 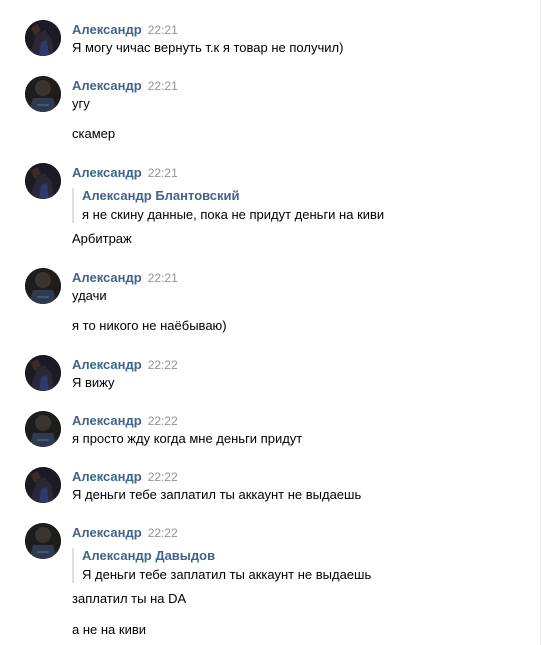 I want to click on message-text: я просто жду когда мне деньги придут, so click(x=187, y=438).